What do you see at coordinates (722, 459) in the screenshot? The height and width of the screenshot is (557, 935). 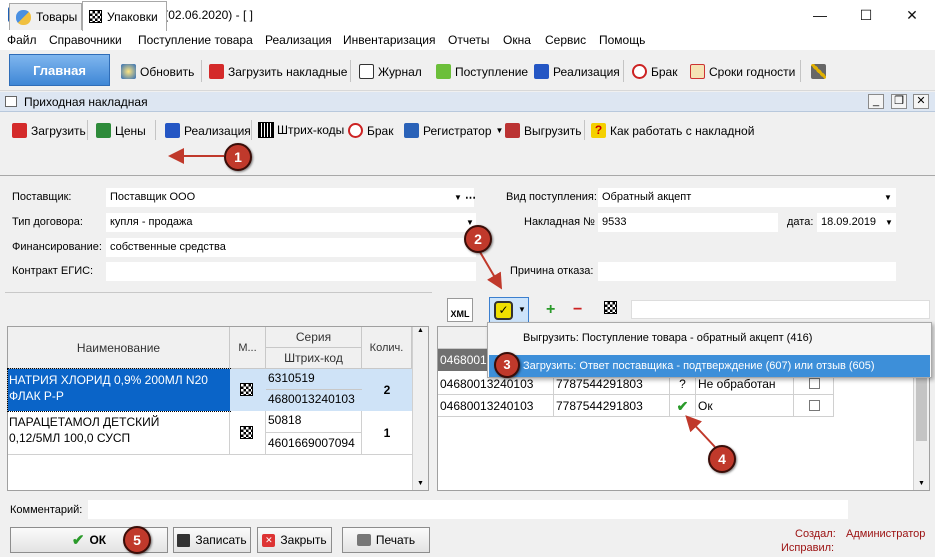 I see `annotation-badge-4: 4` at bounding box center [722, 459].